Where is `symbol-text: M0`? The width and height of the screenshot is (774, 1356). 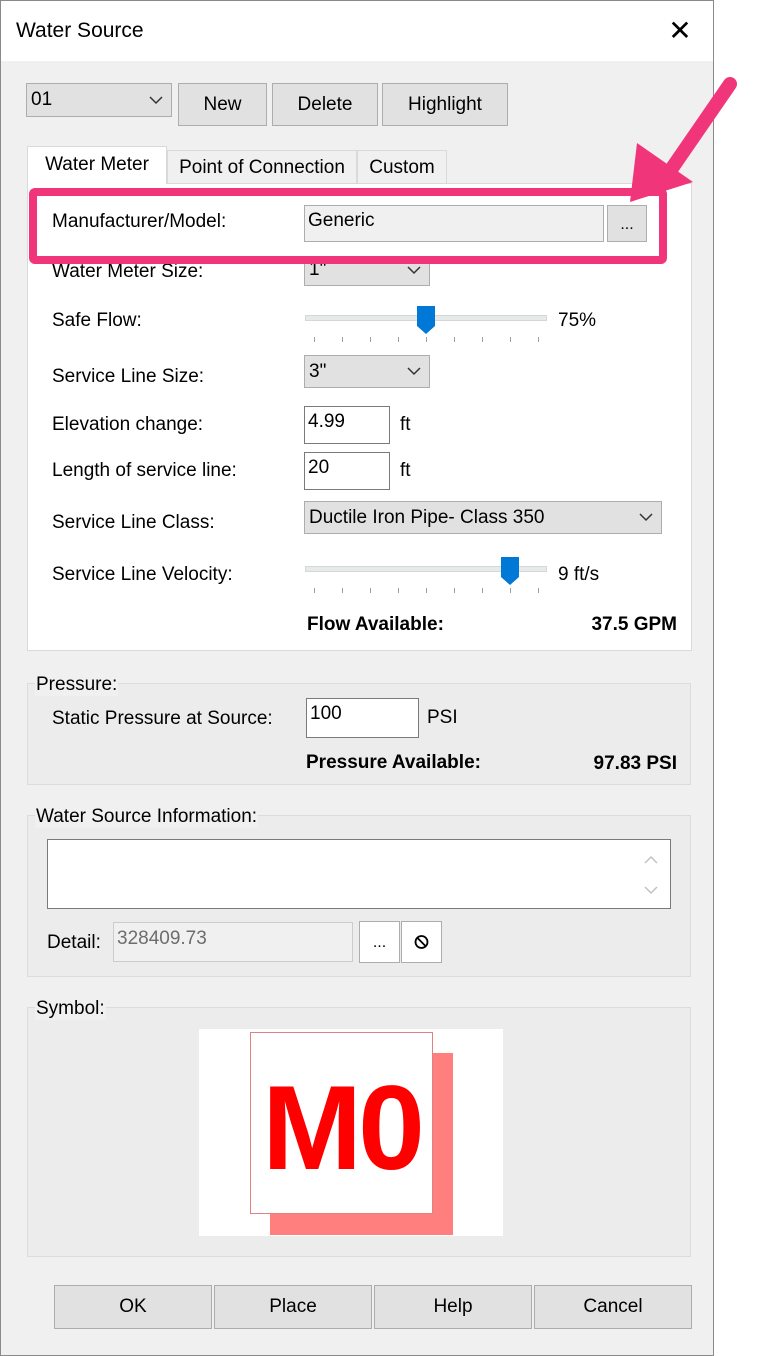
symbol-text: M0 is located at coordinates (343, 1128).